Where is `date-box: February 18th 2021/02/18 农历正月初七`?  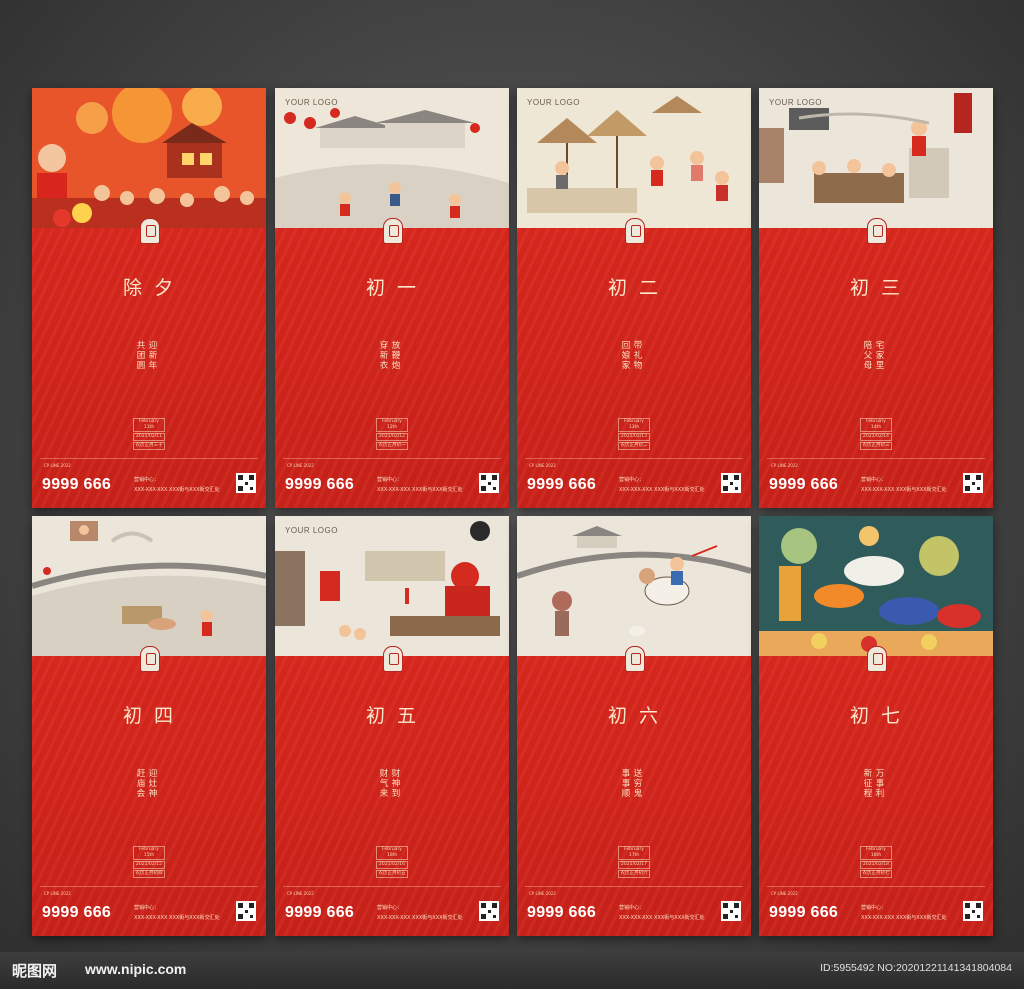
date-box: February 18th 2021/02/18 农历正月初七 is located at coordinates (876, 862).